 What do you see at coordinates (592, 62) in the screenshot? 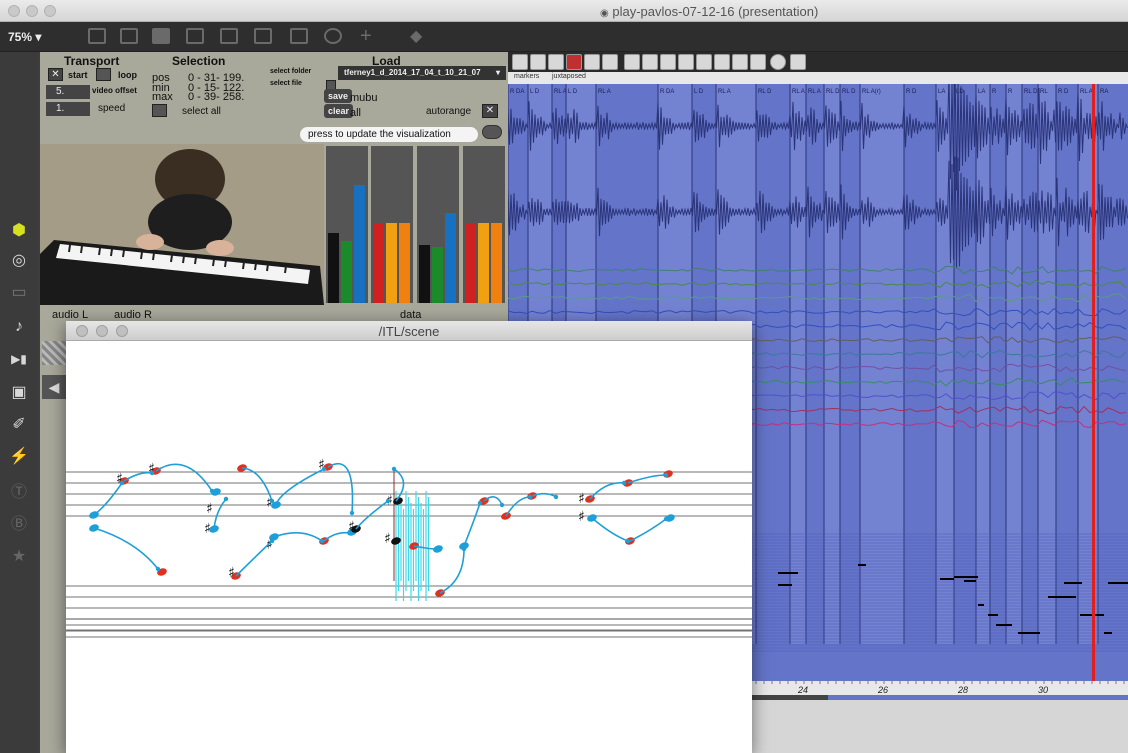
I see `region-tool-icon` at bounding box center [592, 62].